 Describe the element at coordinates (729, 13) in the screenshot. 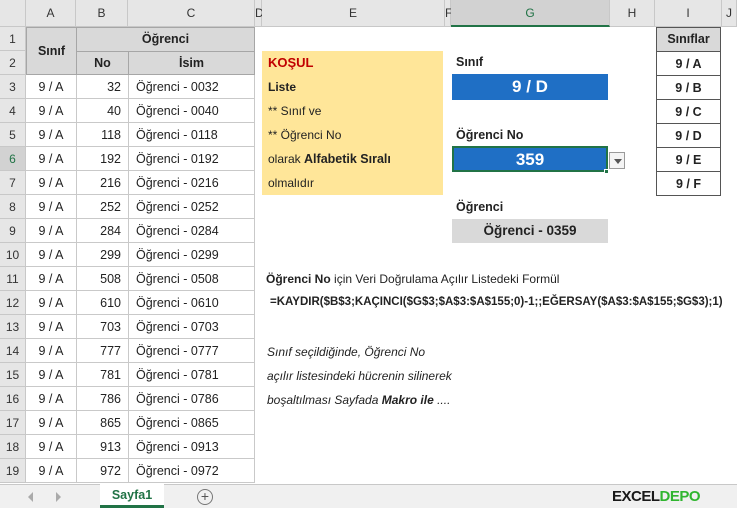

I see `column-header-j: J` at that location.